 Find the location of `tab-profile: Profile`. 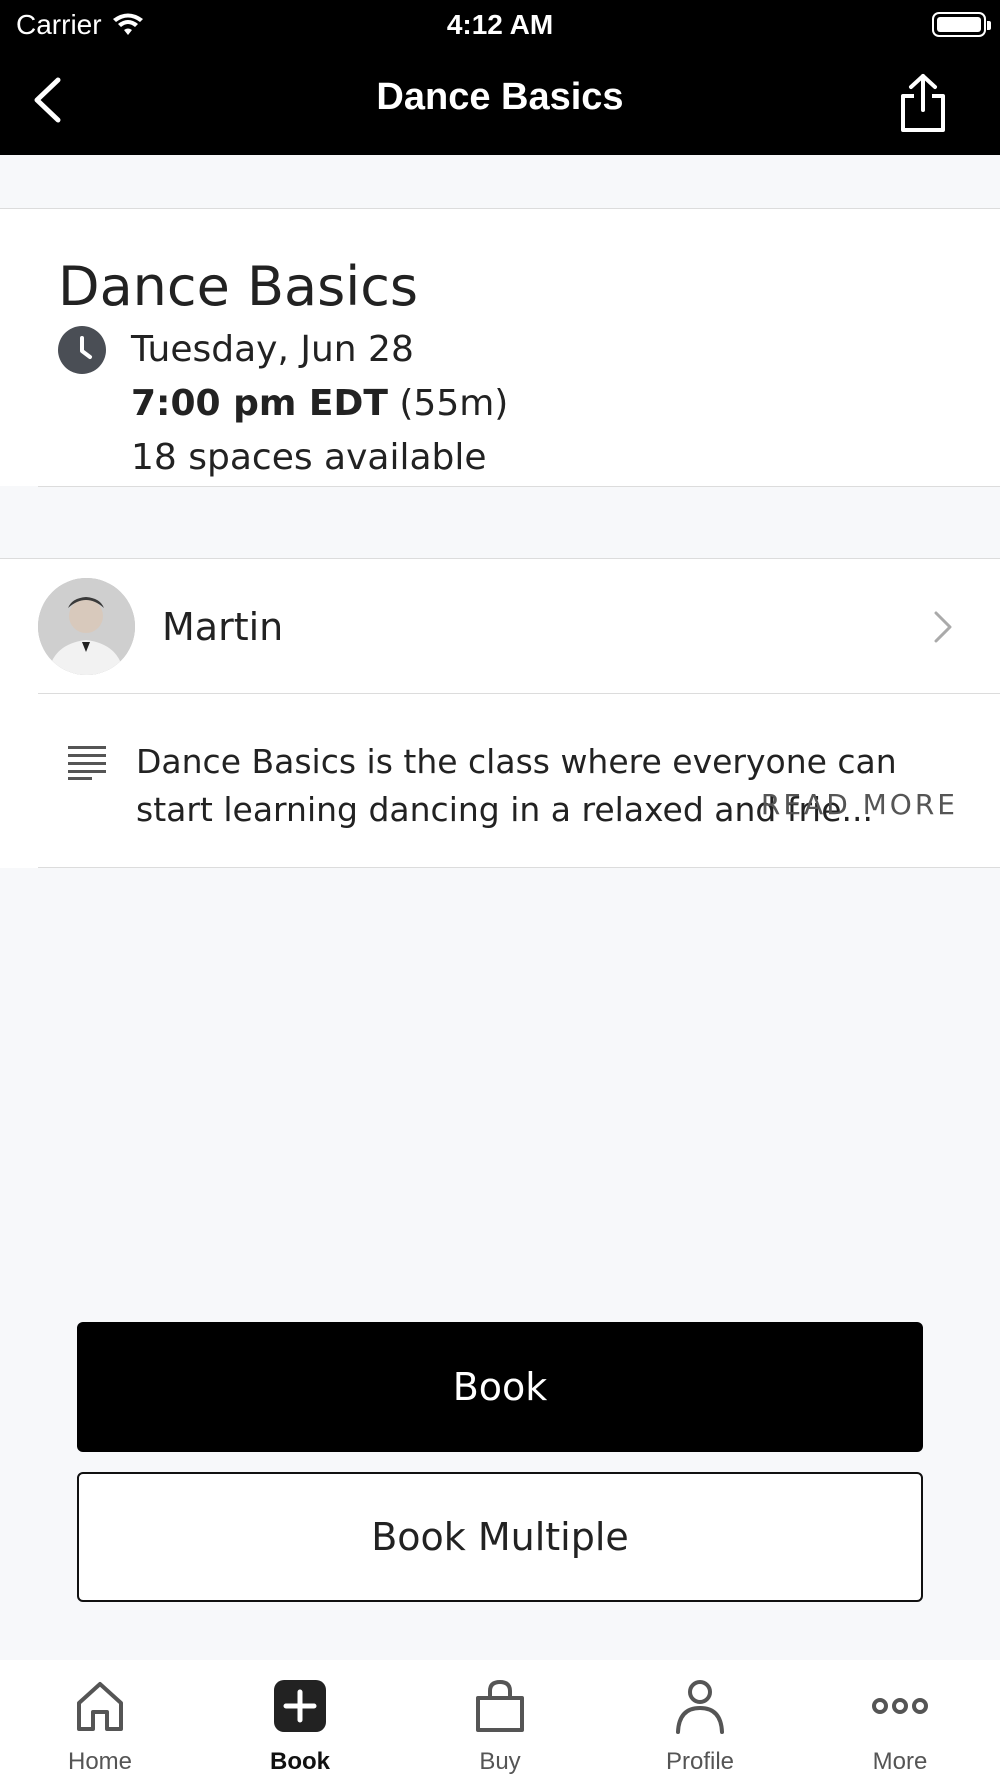

tab-profile: Profile is located at coordinates (700, 1719).